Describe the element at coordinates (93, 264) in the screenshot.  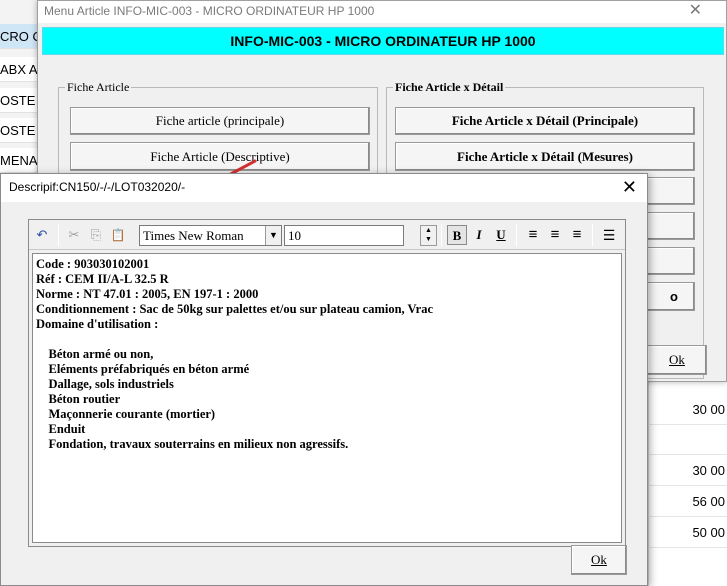
I see `editor-text-line: Code : 903030102001` at that location.